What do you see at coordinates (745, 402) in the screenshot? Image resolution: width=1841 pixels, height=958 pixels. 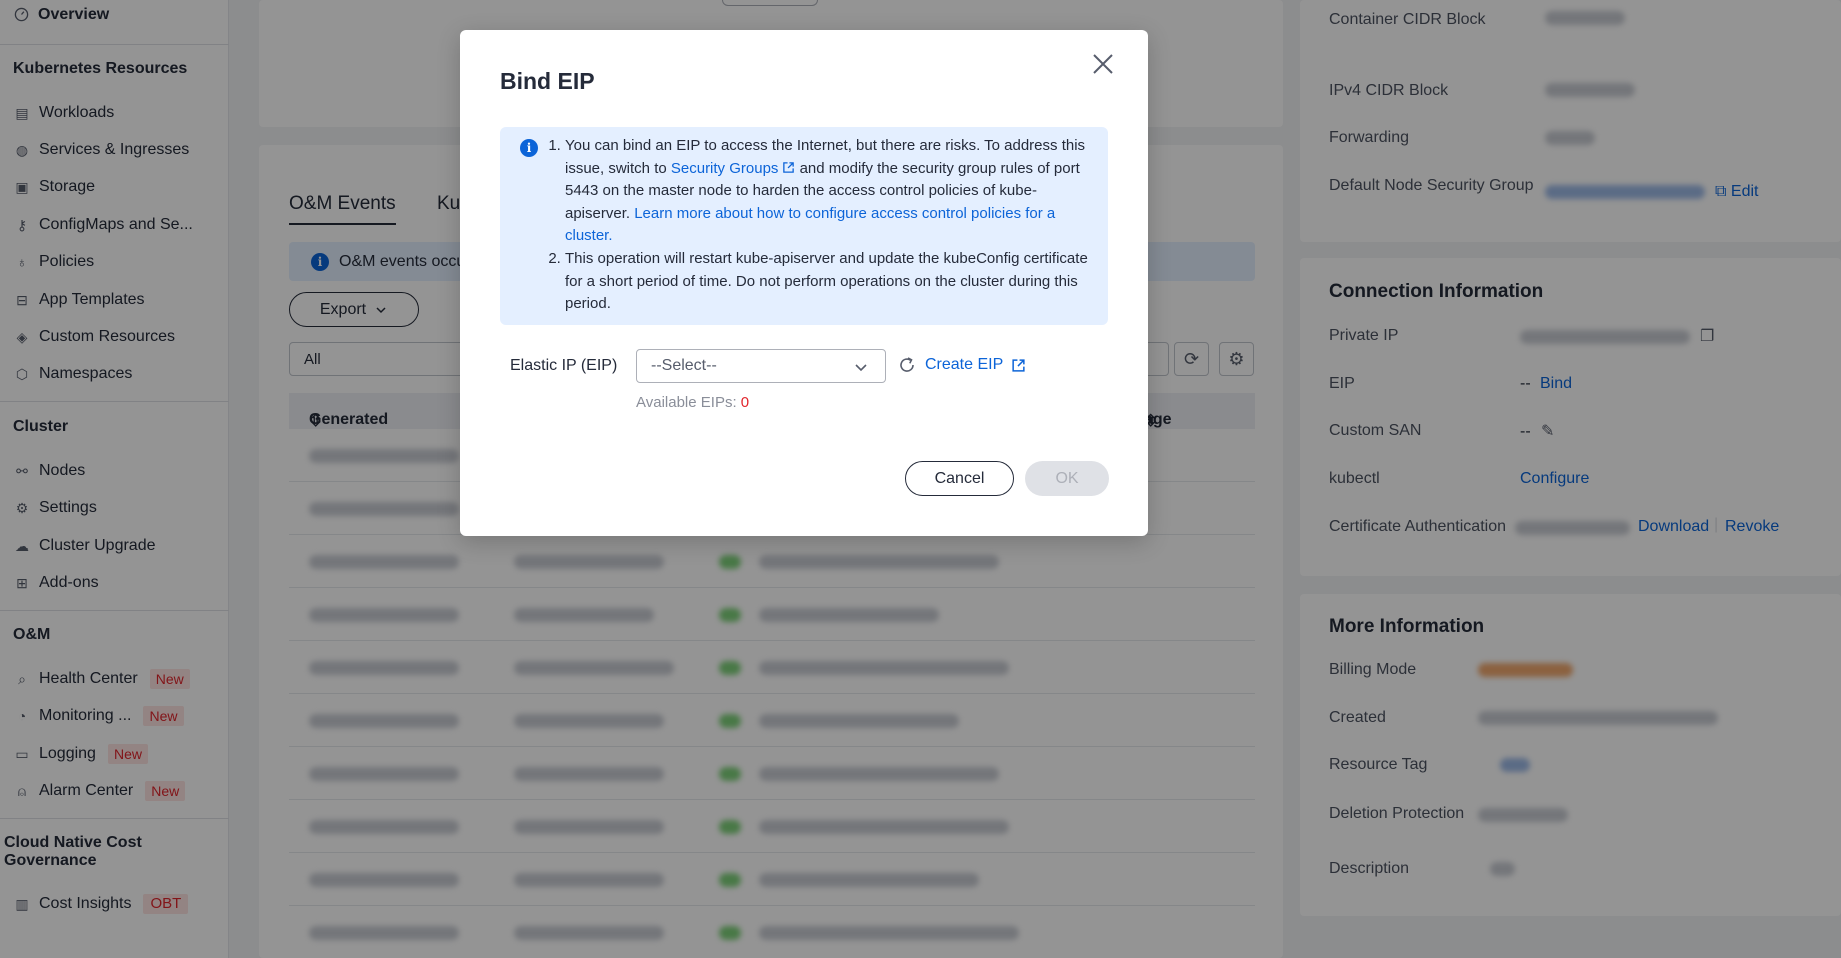 I see `available-count: 0` at bounding box center [745, 402].